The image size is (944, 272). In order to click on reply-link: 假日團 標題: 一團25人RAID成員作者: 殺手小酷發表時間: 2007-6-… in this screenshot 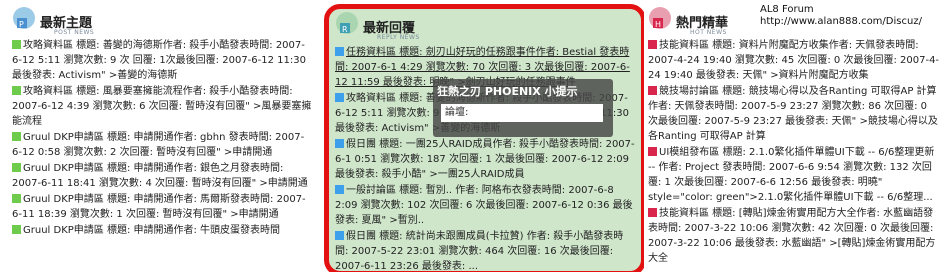, I will do `click(485, 159)`.